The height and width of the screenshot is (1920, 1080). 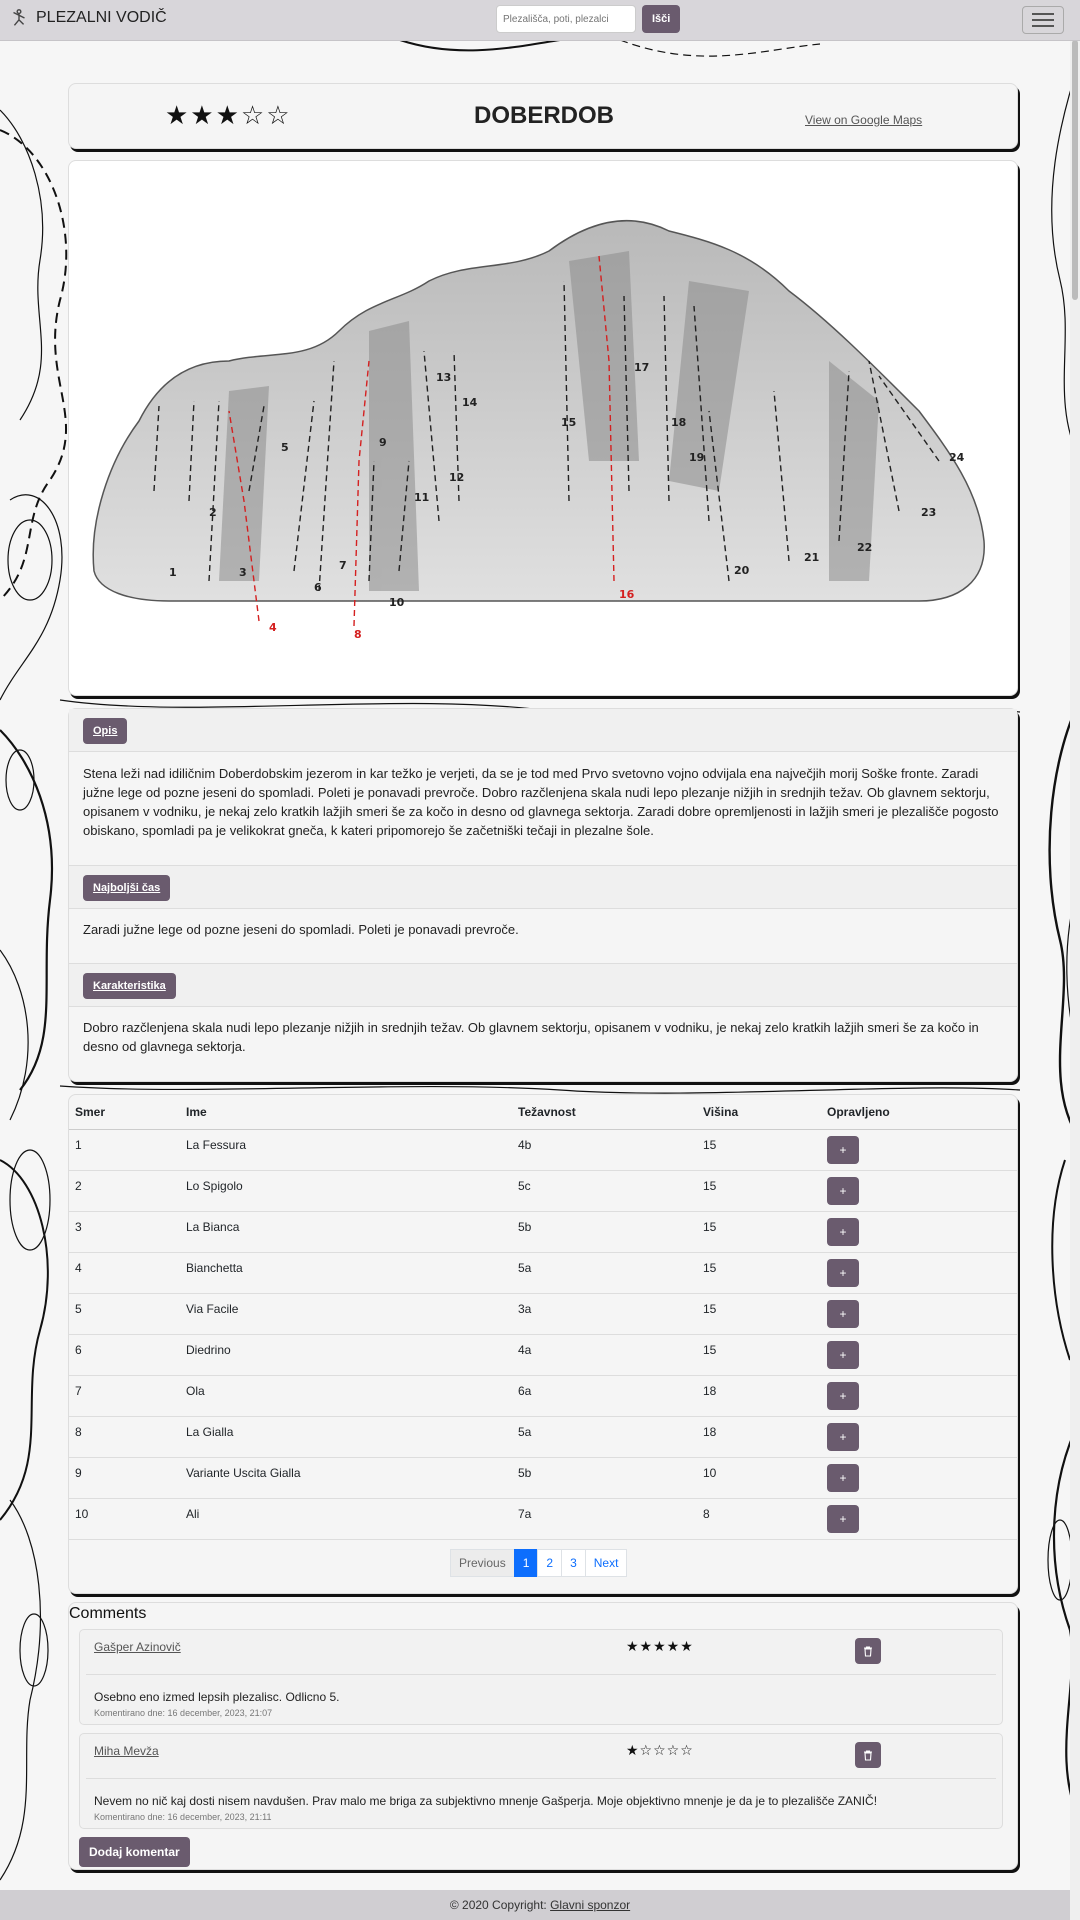 I want to click on topo-route-label: 14, so click(x=470, y=402).